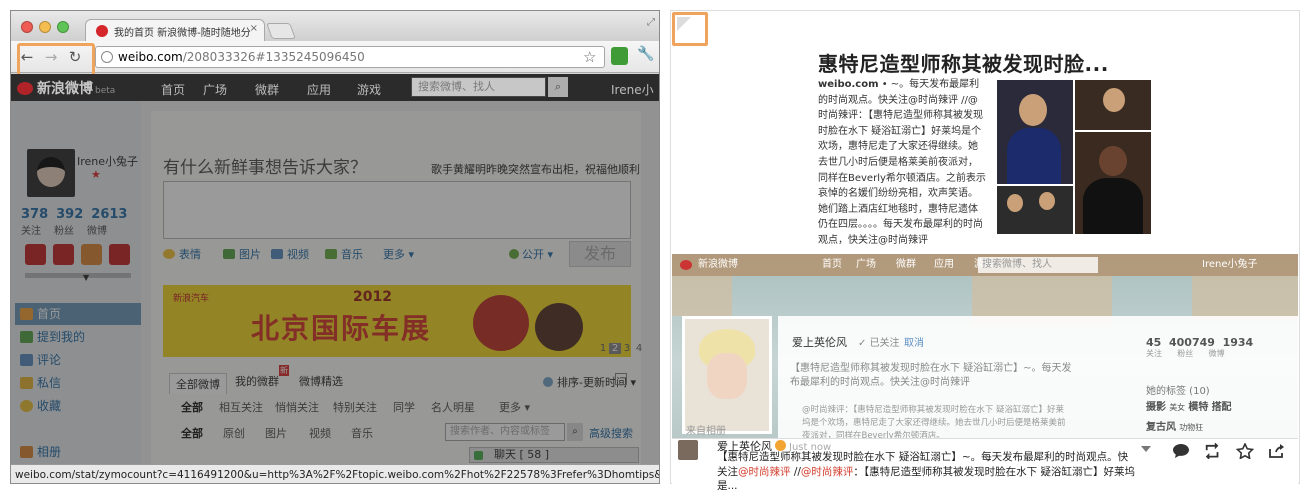 Image resolution: width=1308 pixels, height=492 pixels. Describe the element at coordinates (1074, 157) in the screenshot. I see `article-photo-collage` at that location.